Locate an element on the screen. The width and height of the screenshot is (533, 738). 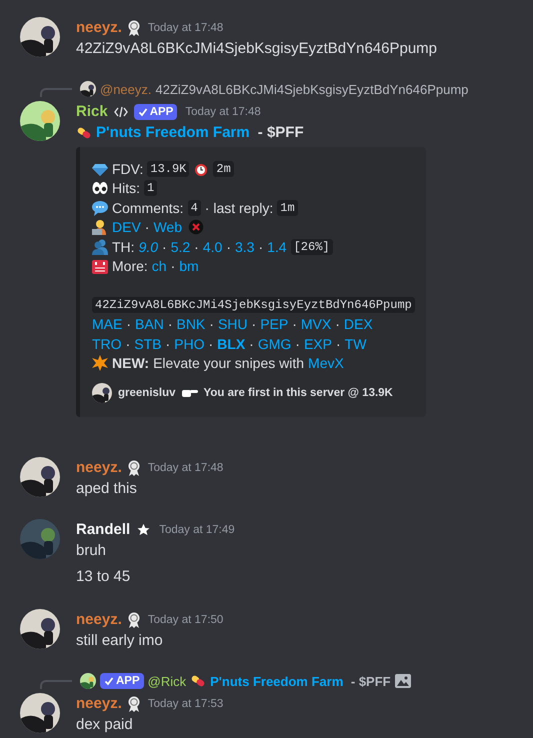
embed-link: 5.2 is located at coordinates (180, 246).